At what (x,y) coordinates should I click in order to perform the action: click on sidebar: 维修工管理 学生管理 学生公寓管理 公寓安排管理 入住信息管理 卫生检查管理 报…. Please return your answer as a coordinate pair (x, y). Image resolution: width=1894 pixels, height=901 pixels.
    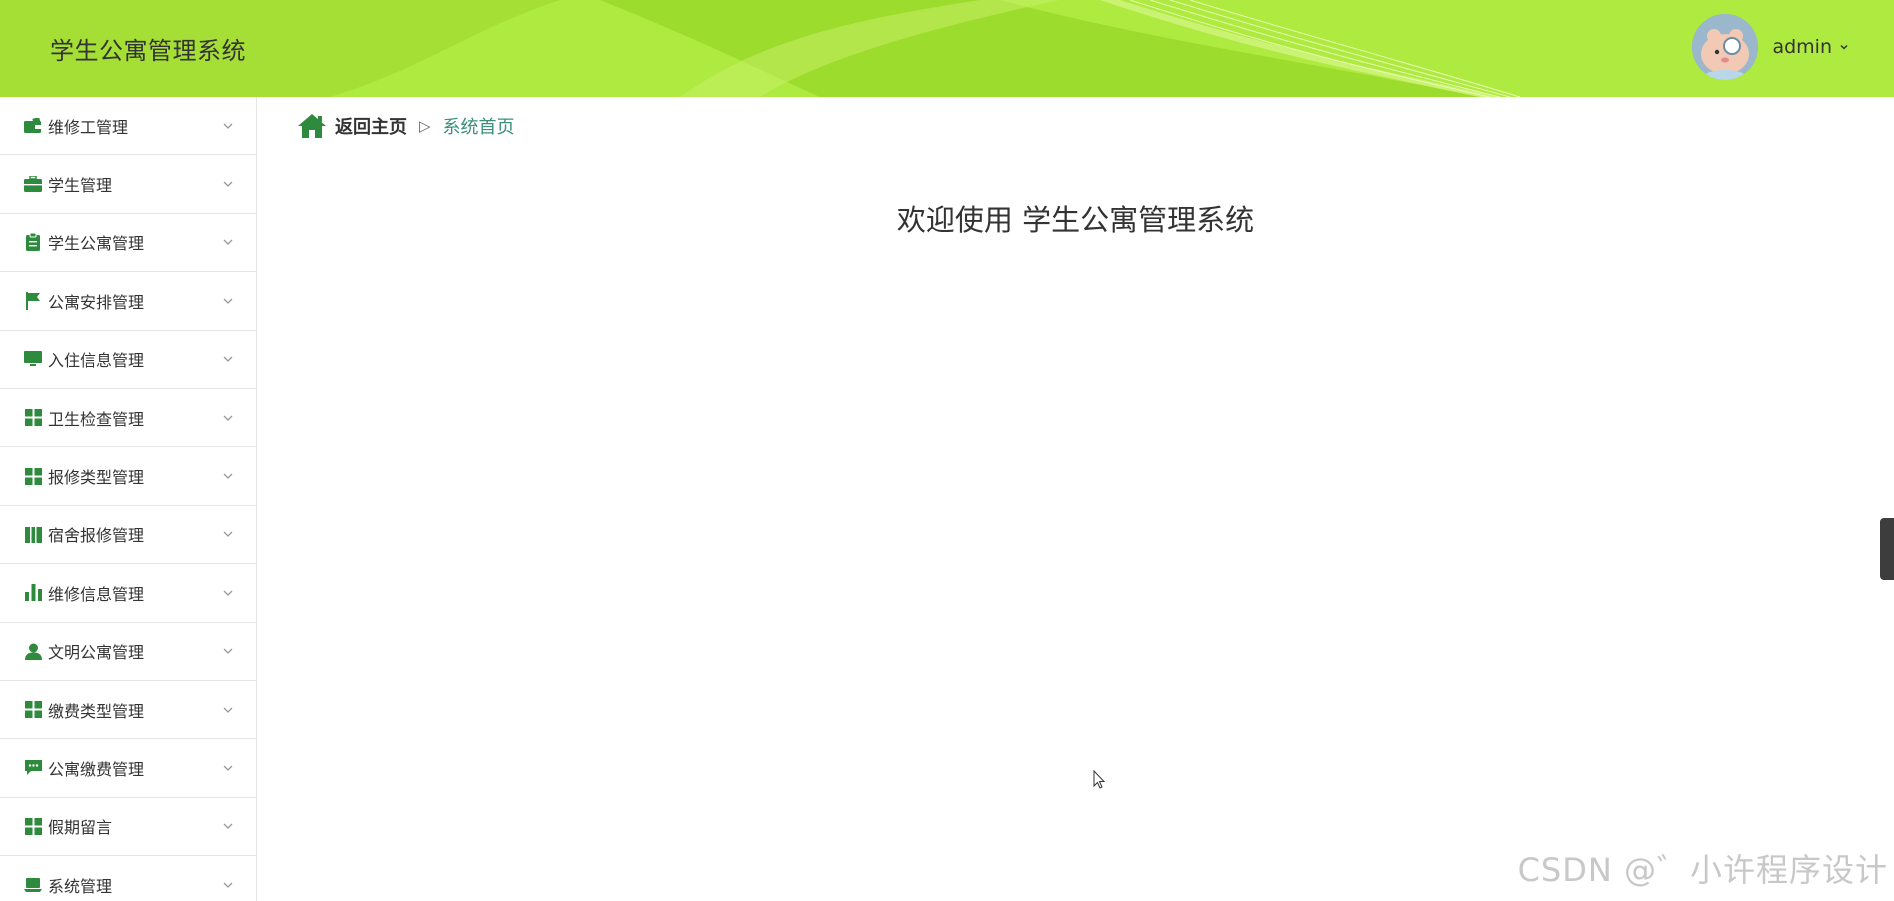
    Looking at the image, I should click on (128, 499).